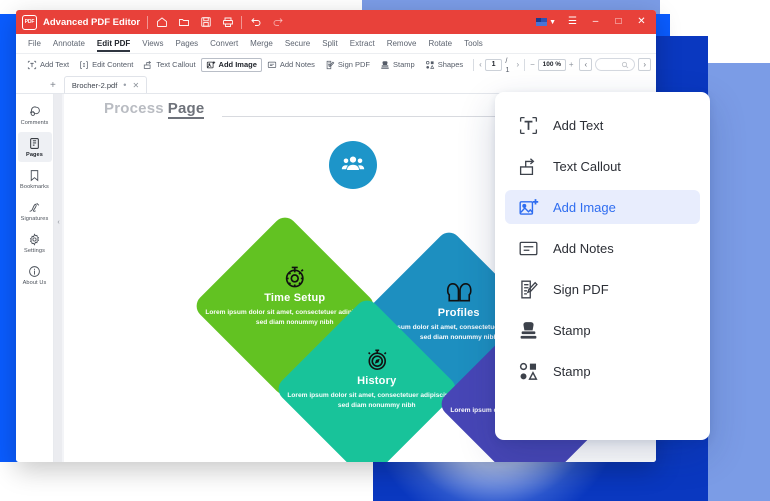 This screenshot has height=501, width=770. Describe the element at coordinates (641, 22) in the screenshot. I see `close-button: ✕` at that location.